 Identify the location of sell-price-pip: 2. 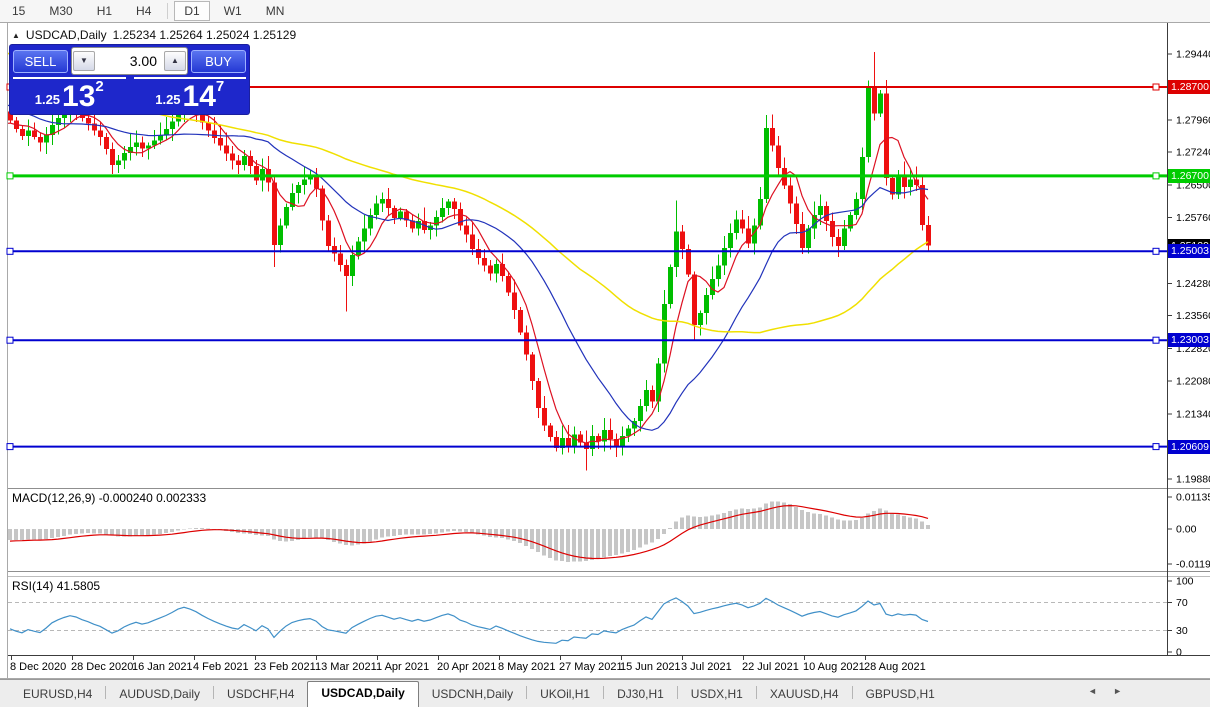
(99, 86).